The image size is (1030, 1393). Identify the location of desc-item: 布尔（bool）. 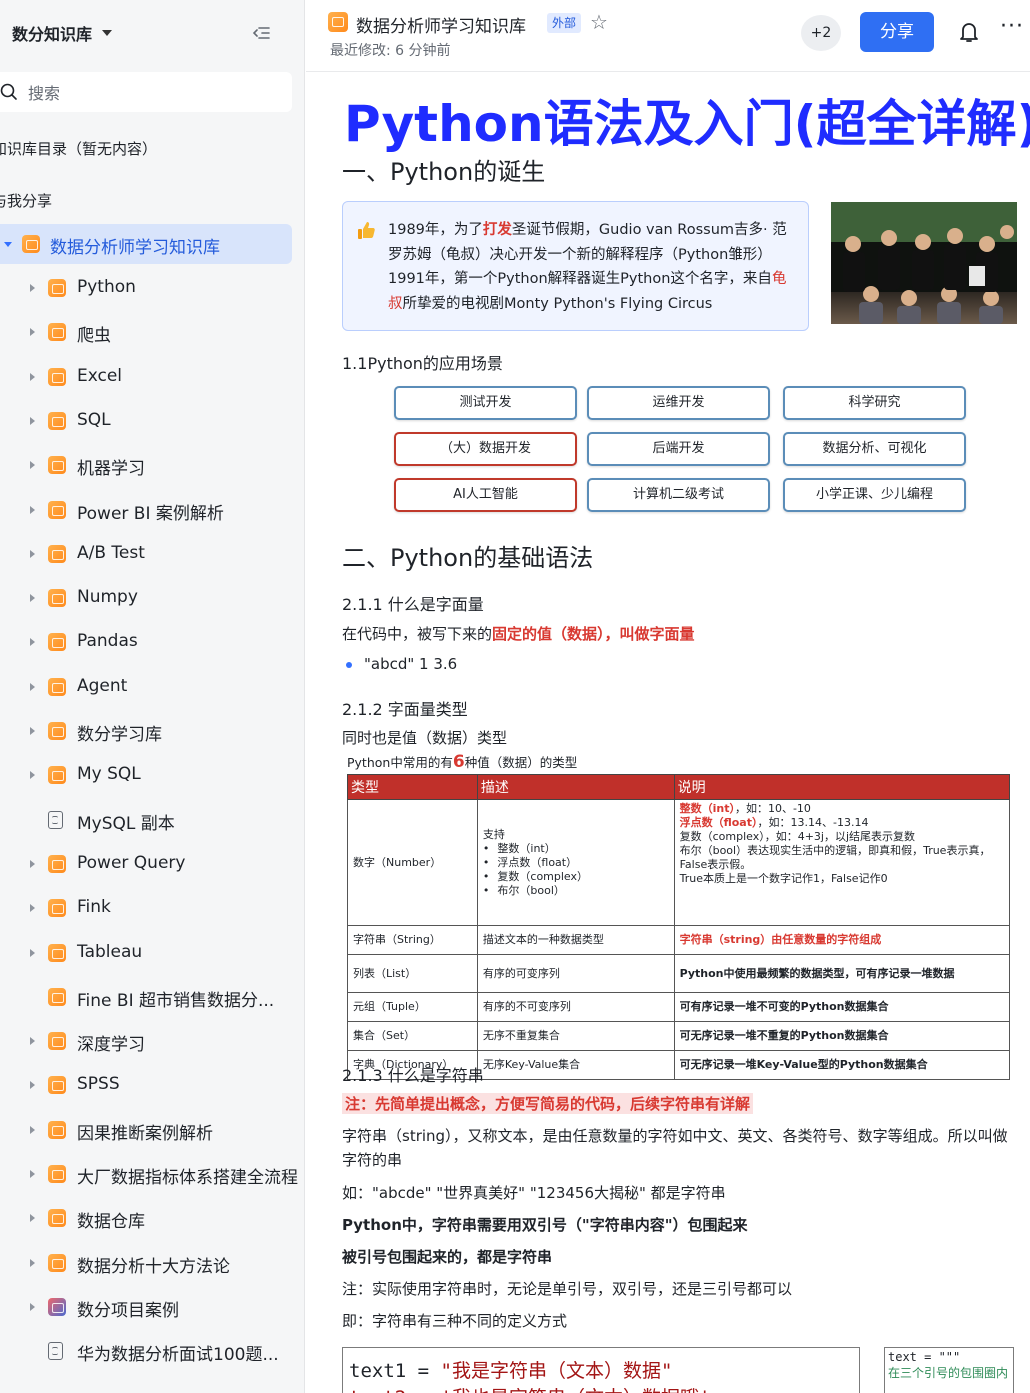
(576, 891).